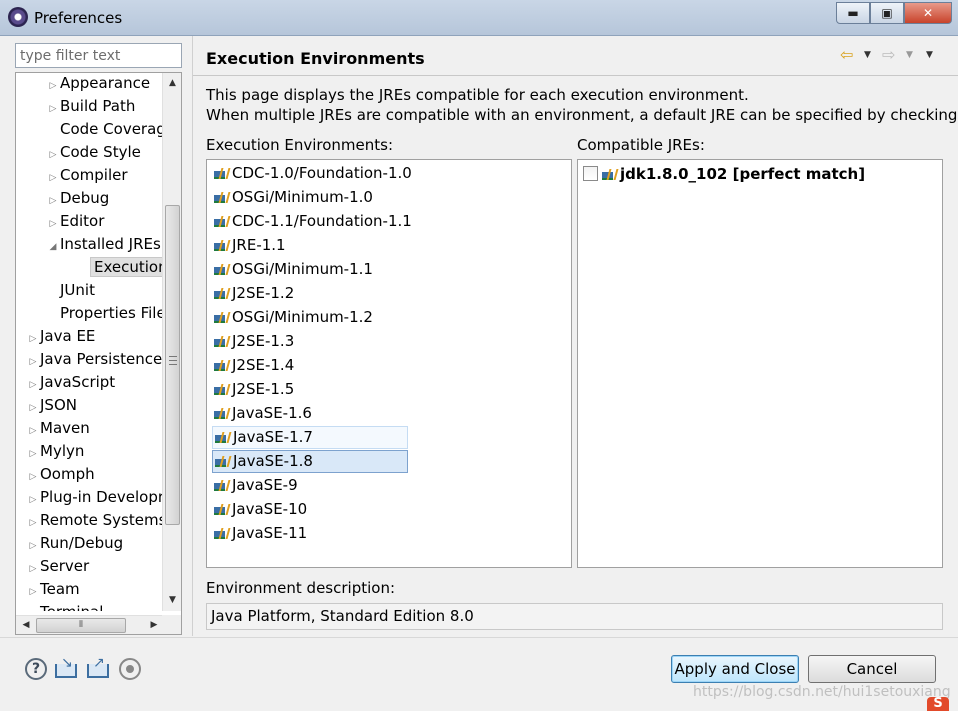  I want to click on tree-item-label: JSON, so click(58, 405).